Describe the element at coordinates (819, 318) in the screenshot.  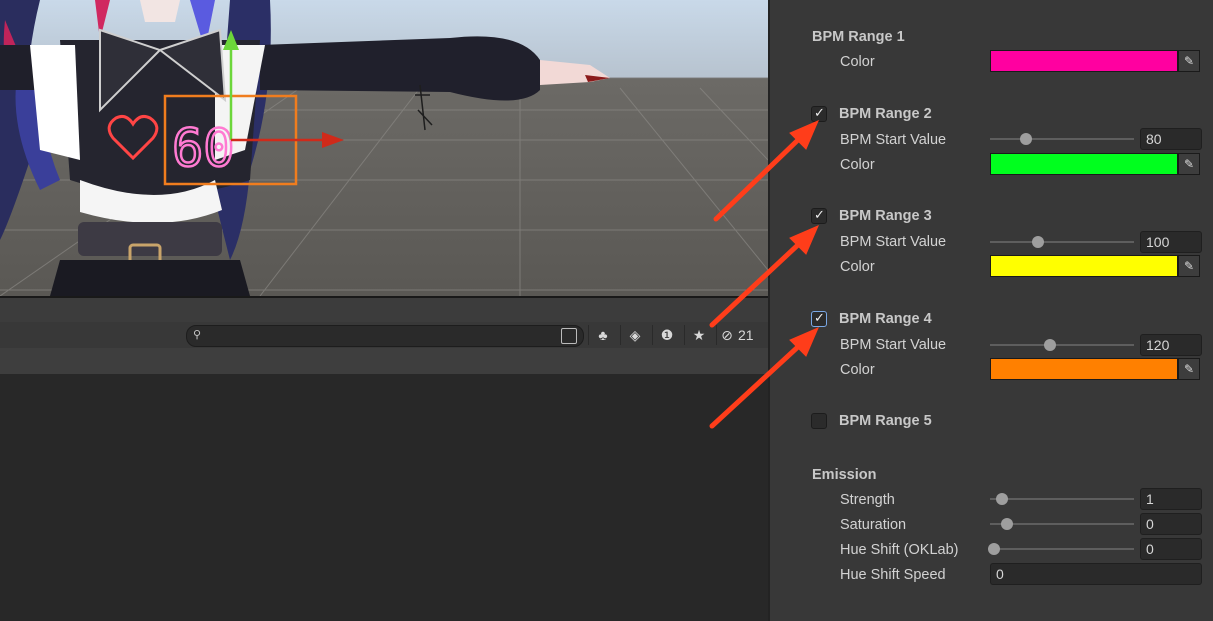
I see `range-4-checkbox` at that location.